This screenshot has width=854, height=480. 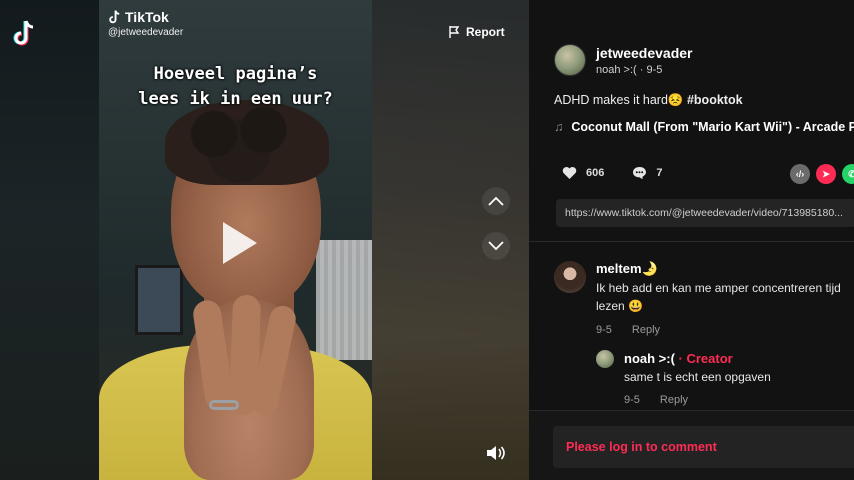 I want to click on commenter-name: meltem🌛, so click(x=718, y=269).